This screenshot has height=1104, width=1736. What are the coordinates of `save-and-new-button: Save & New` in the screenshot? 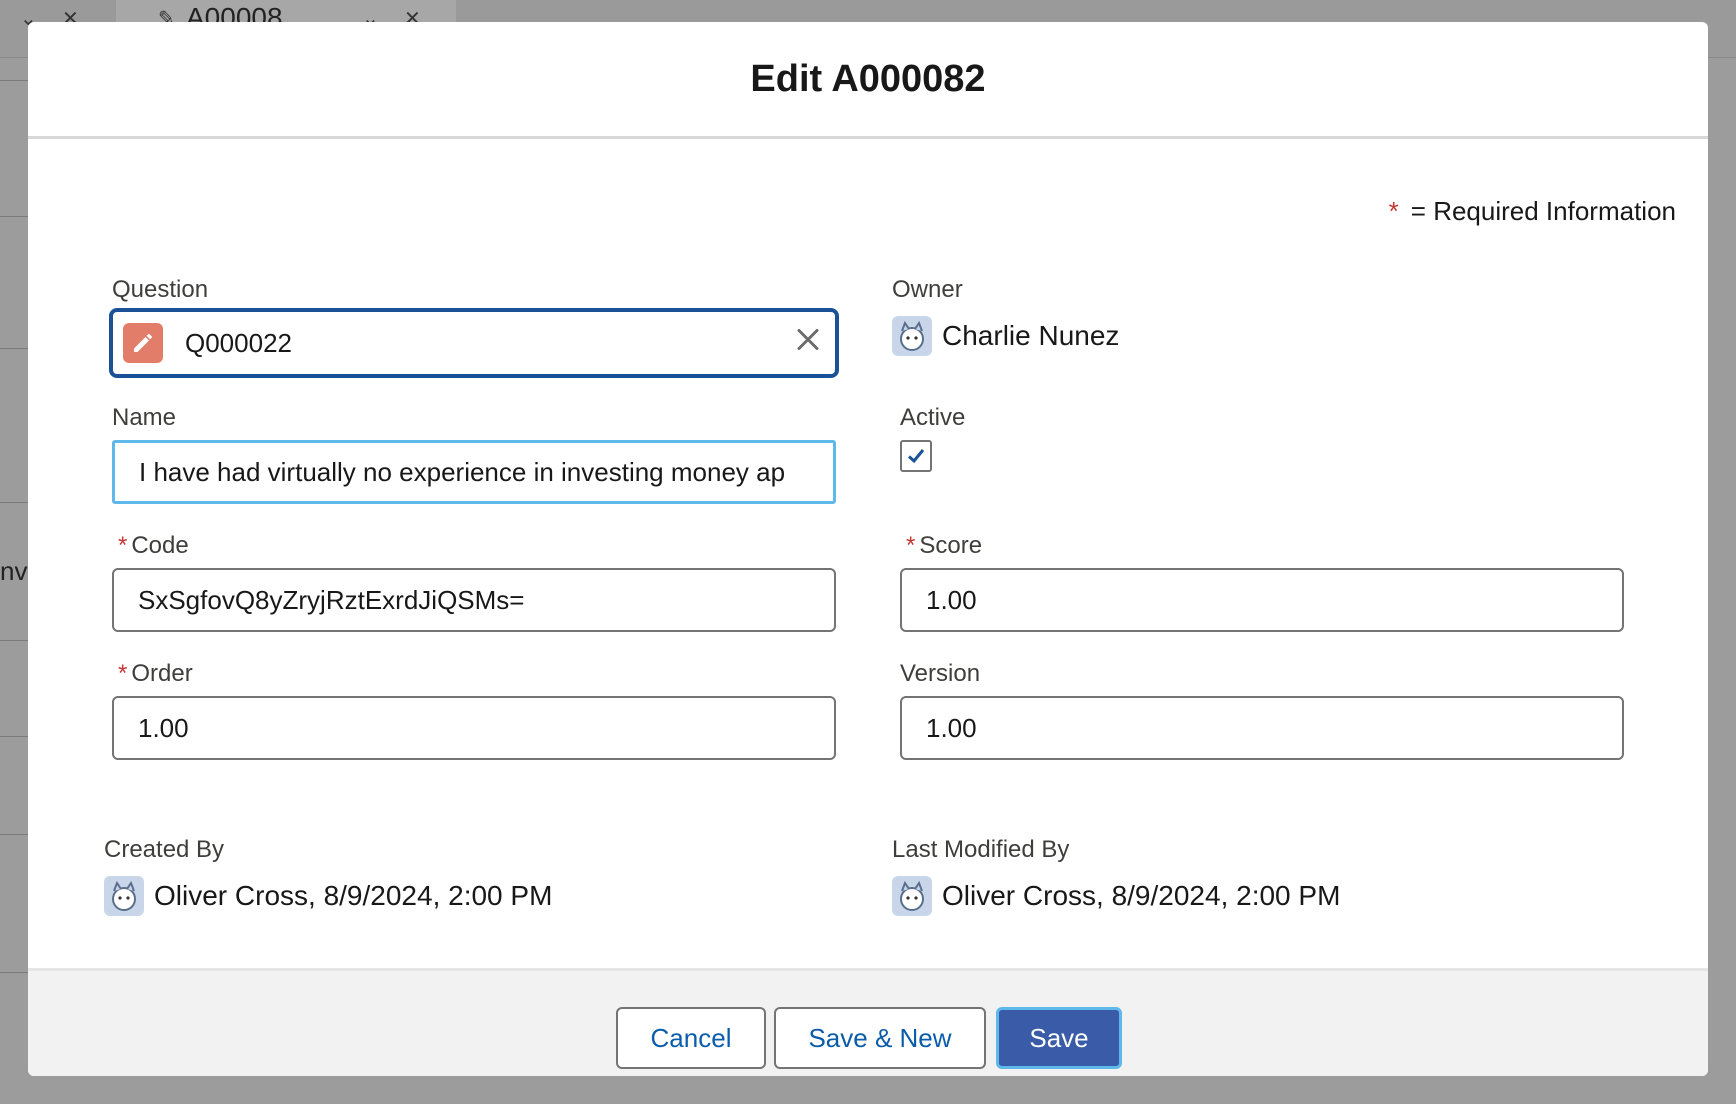 It's located at (880, 1038).